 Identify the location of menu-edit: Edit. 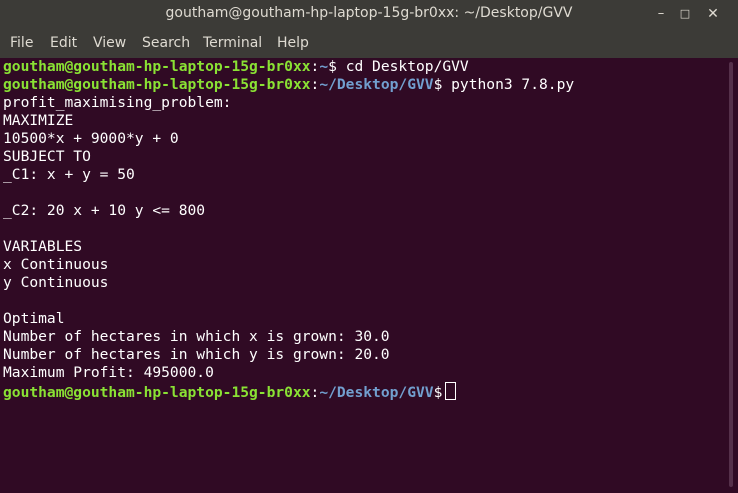
(63, 43).